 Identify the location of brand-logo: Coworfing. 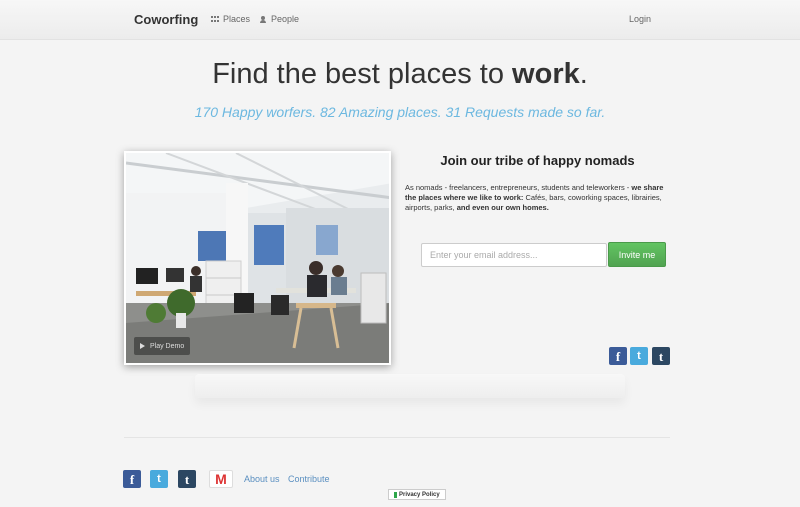
(166, 19).